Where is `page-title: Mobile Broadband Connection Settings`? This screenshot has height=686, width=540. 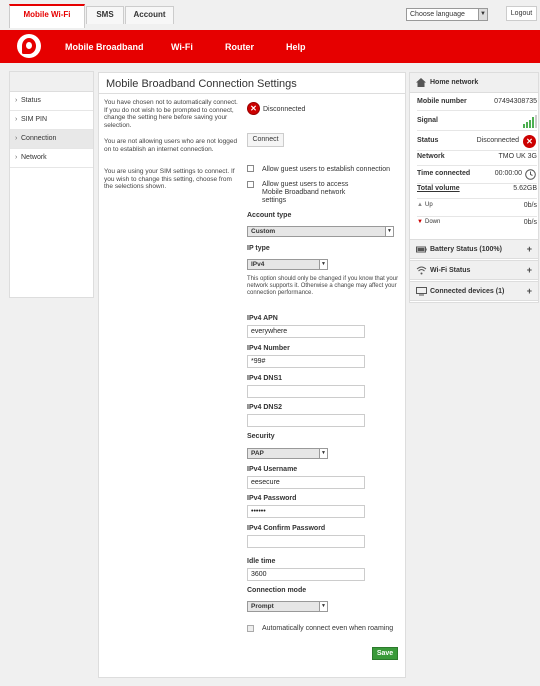
page-title: Mobile Broadband Connection Settings is located at coordinates (201, 84).